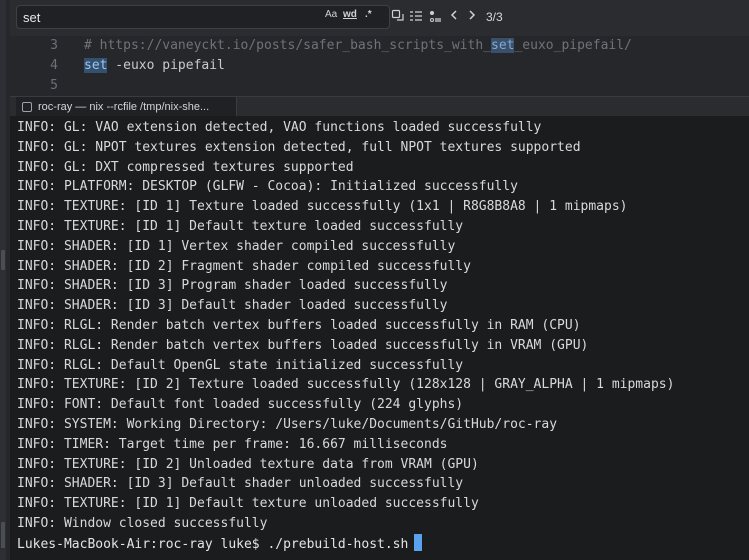 This screenshot has width=749, height=560. I want to click on search-settings-button, so click(435, 17).